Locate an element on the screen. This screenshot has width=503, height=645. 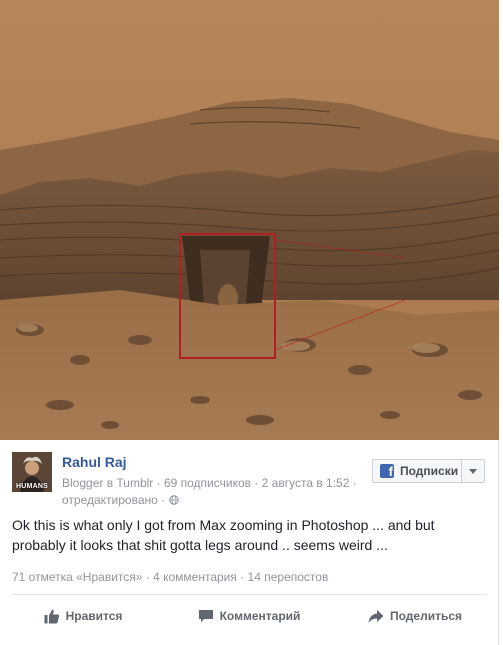
thumbs-up-icon is located at coordinates (51, 616).